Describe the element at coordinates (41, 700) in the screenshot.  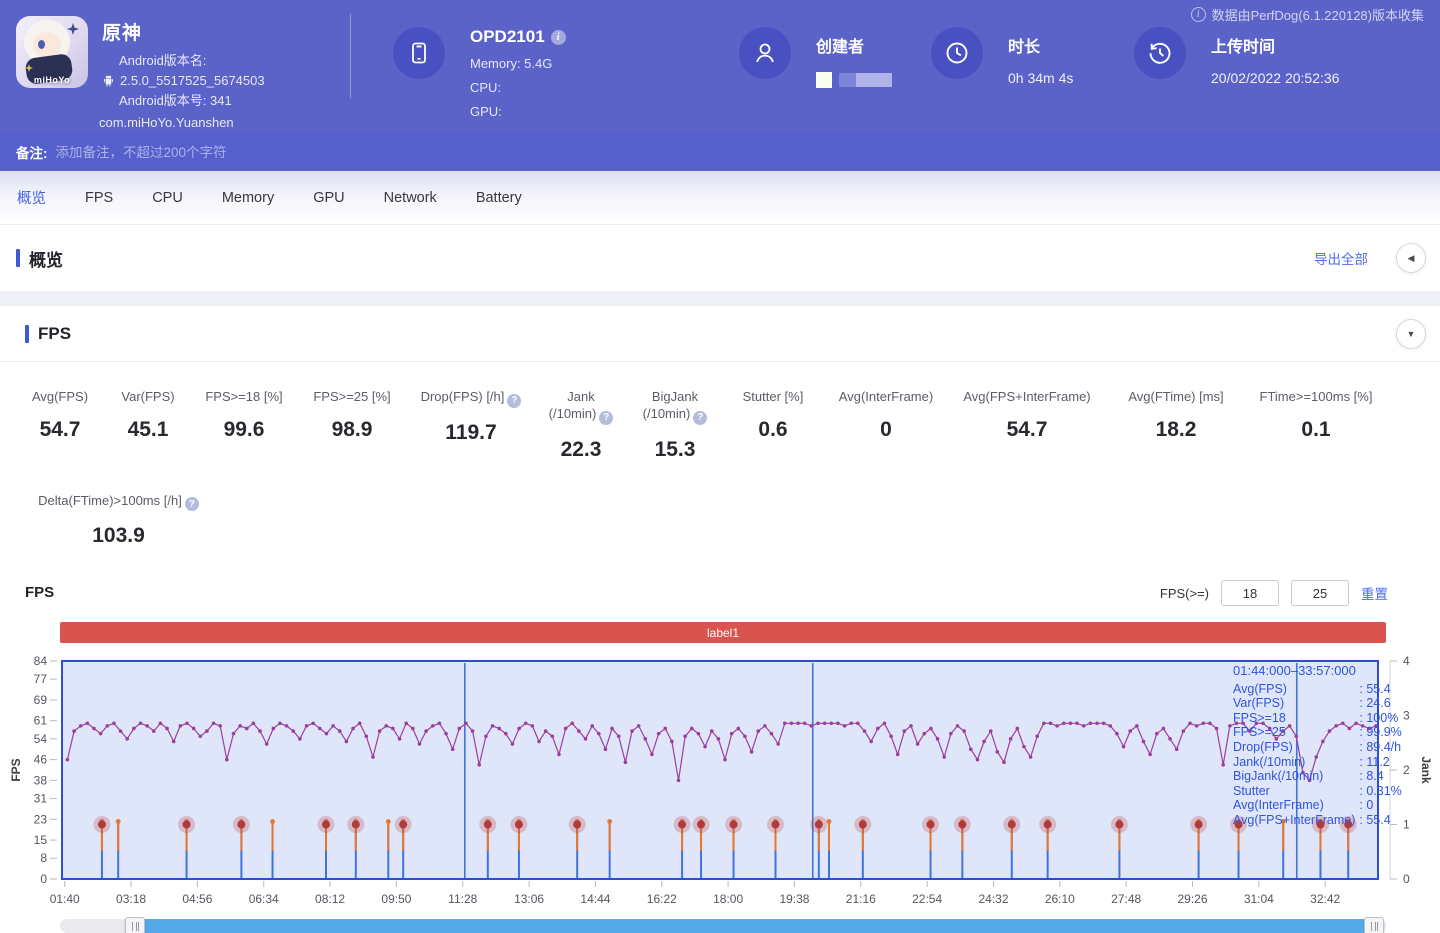
I see `svg-text: 69` at that location.